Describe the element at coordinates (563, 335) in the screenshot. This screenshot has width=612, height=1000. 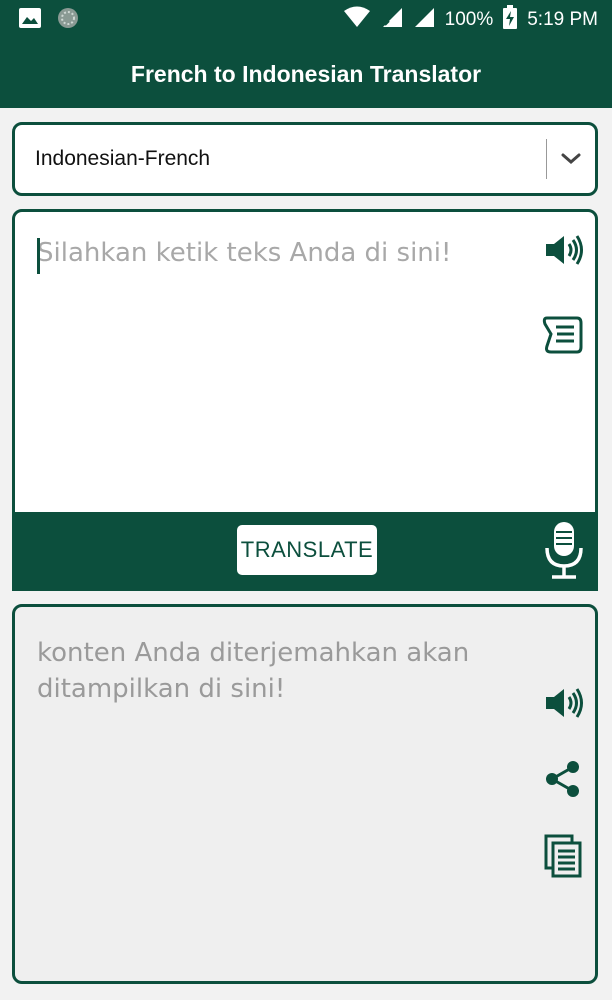
I see `scroll-icon` at that location.